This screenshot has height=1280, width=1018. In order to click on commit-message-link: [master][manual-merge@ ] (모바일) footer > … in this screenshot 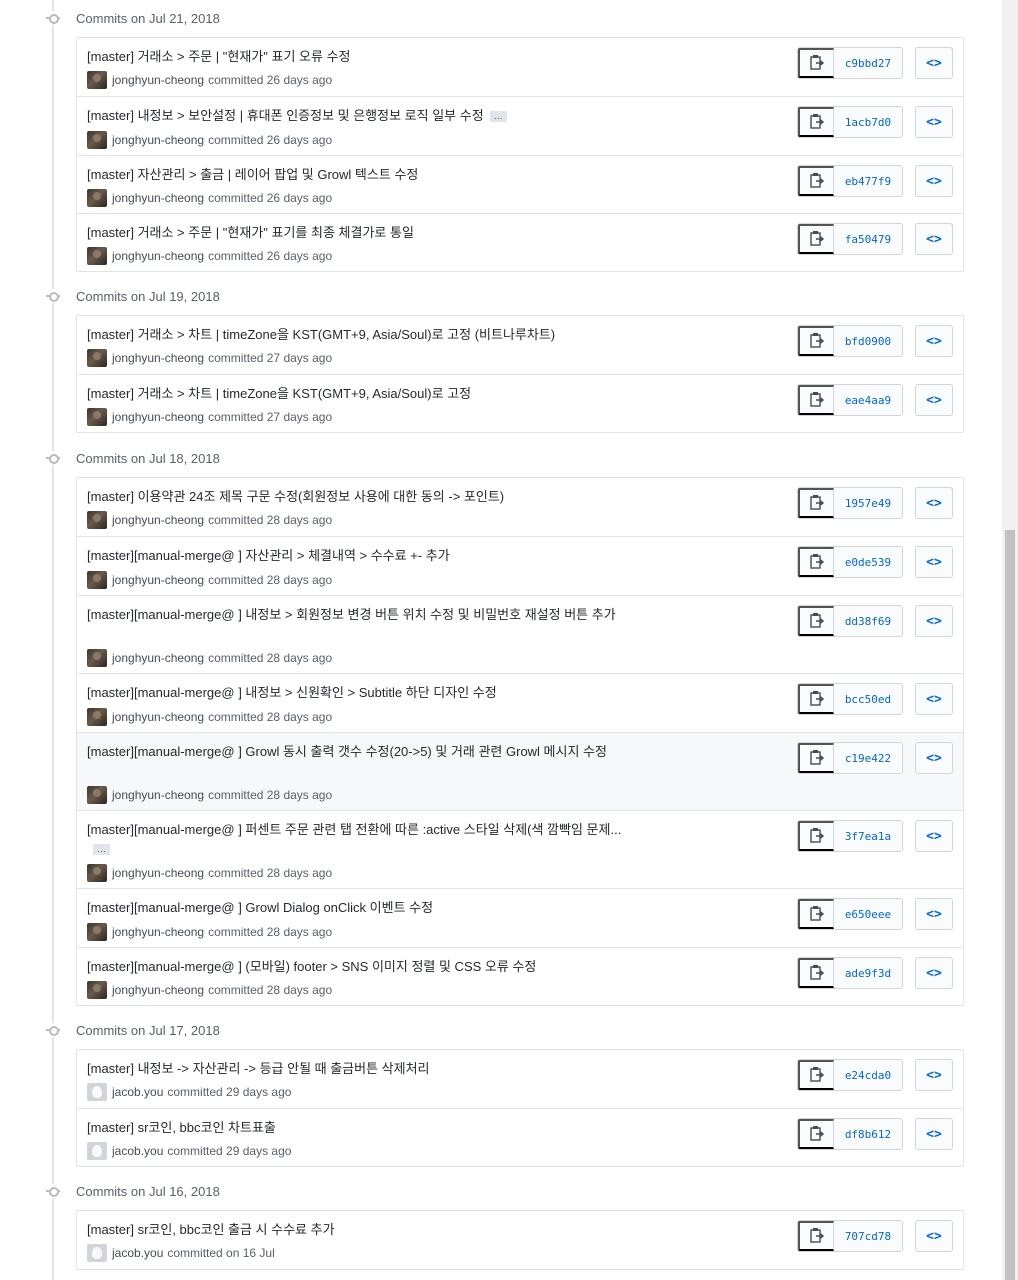, I will do `click(367, 966)`.